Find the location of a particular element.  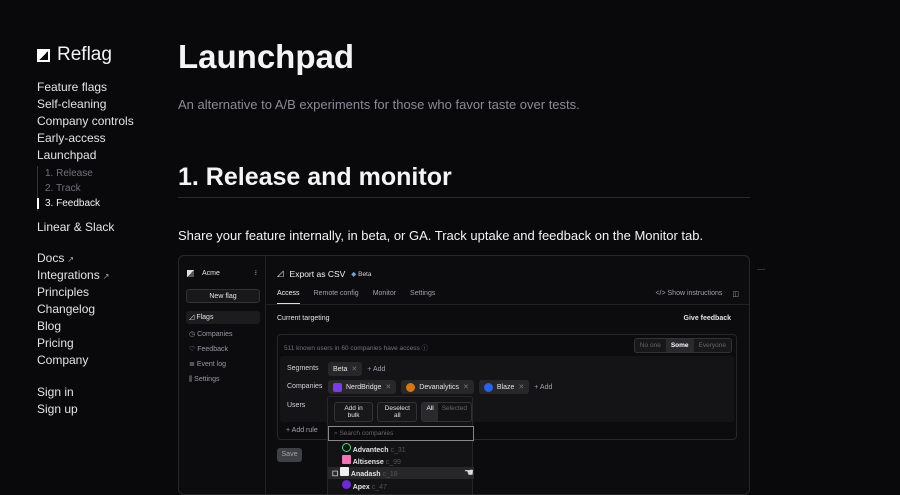

mode-no-one: No one is located at coordinates (650, 345).